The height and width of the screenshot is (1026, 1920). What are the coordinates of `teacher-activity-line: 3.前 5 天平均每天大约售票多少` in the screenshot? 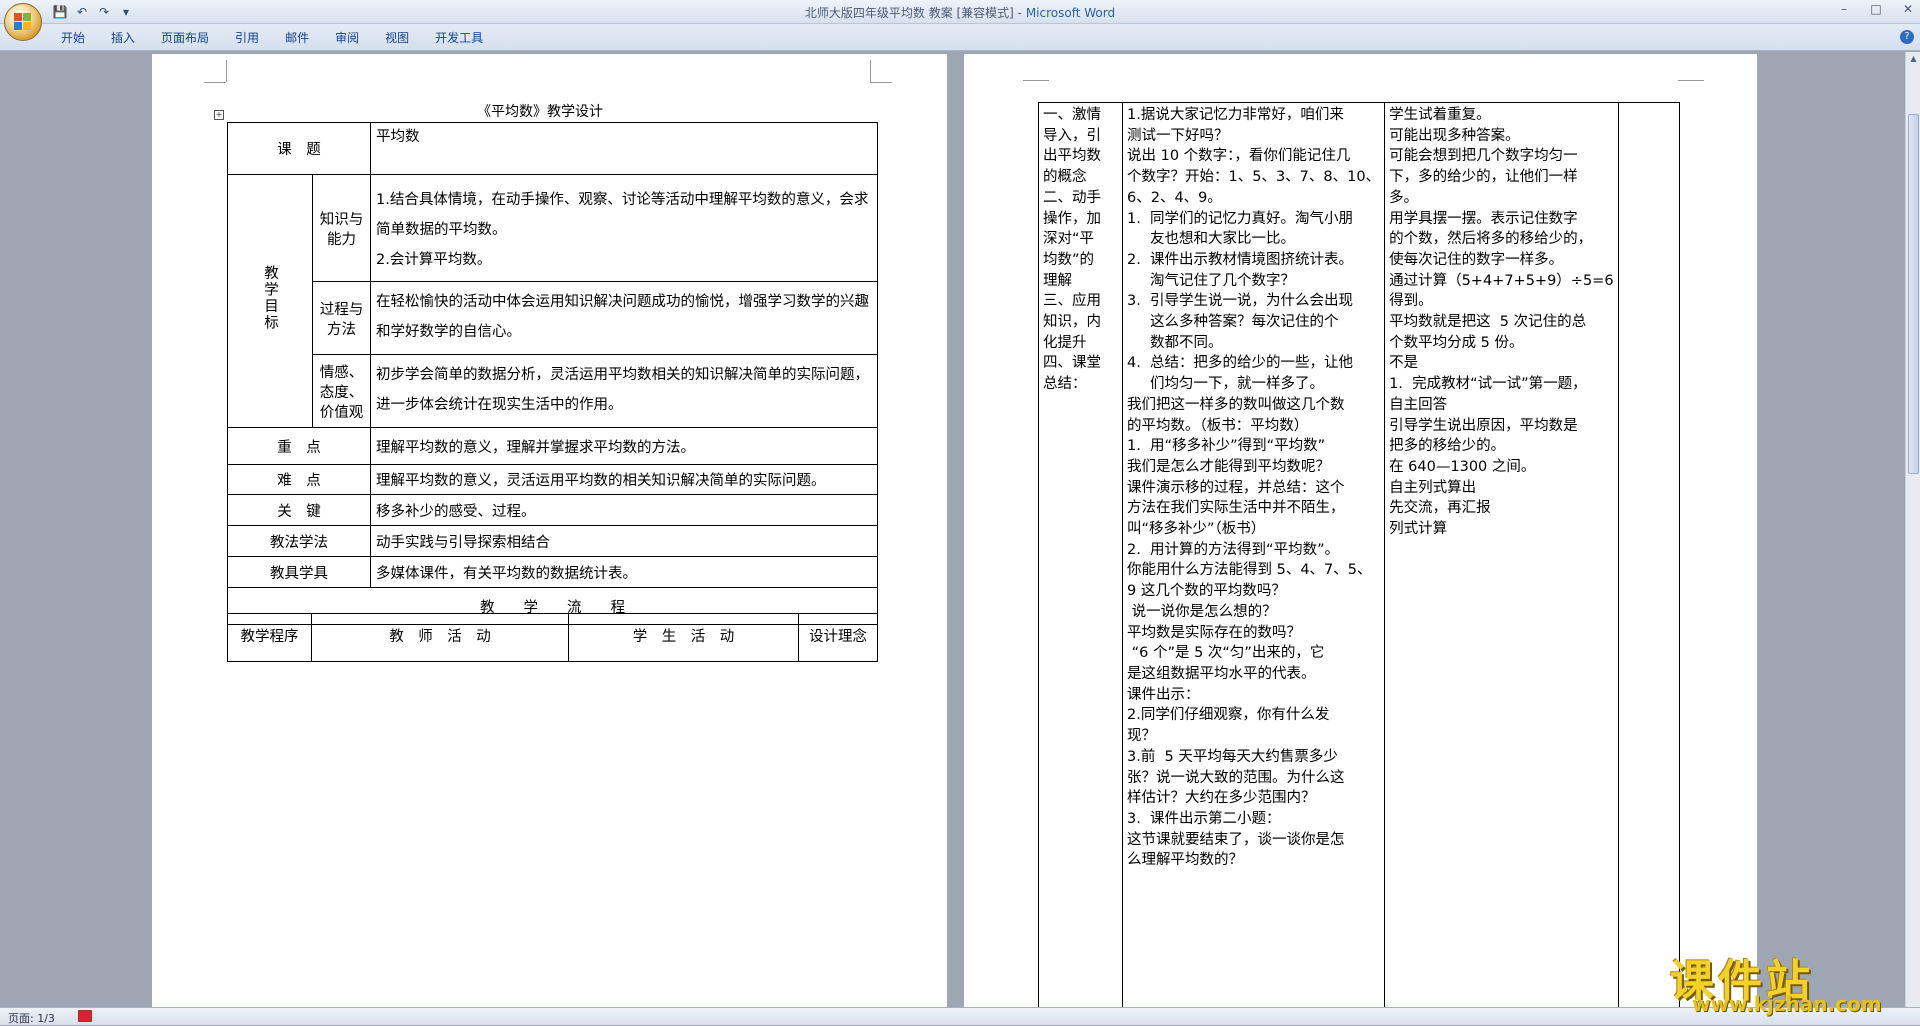 It's located at (1253, 757).